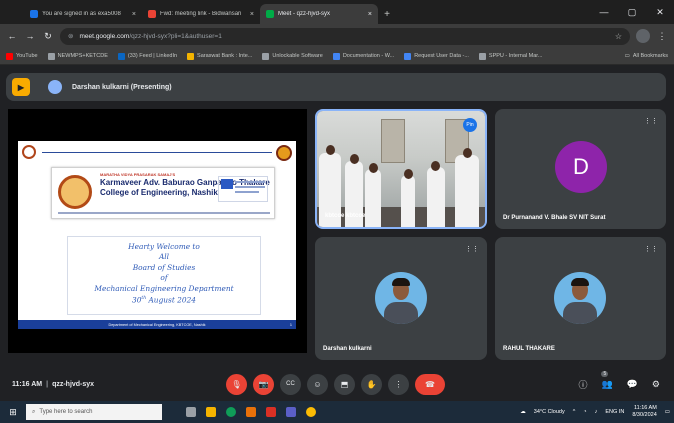 The width and height of the screenshot is (674, 423). Describe the element at coordinates (371, 384) in the screenshot. I see `raise-hand-icon: ✋` at that location.